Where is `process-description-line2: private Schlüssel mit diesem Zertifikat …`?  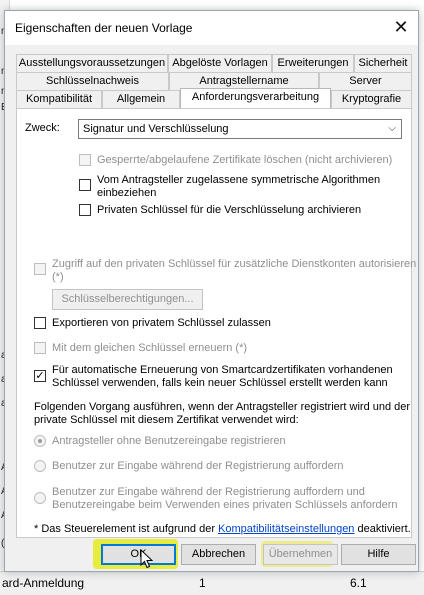 process-description-line2: private Schlüssel mit diesem Zertifikat … is located at coordinates (166, 420).